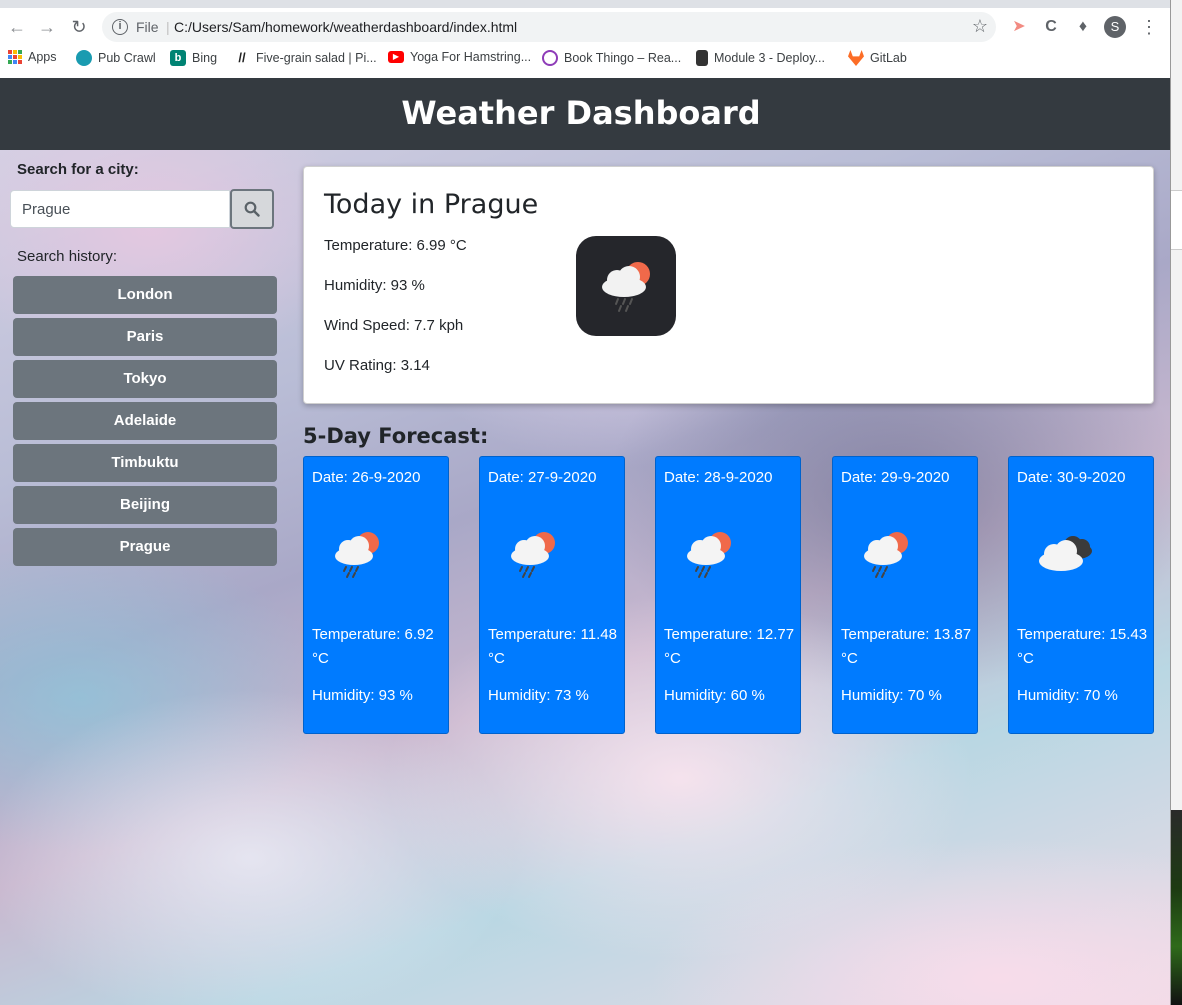 This screenshot has height=1005, width=1182. I want to click on current-humidity: Humidity: 93 %, so click(374, 285).